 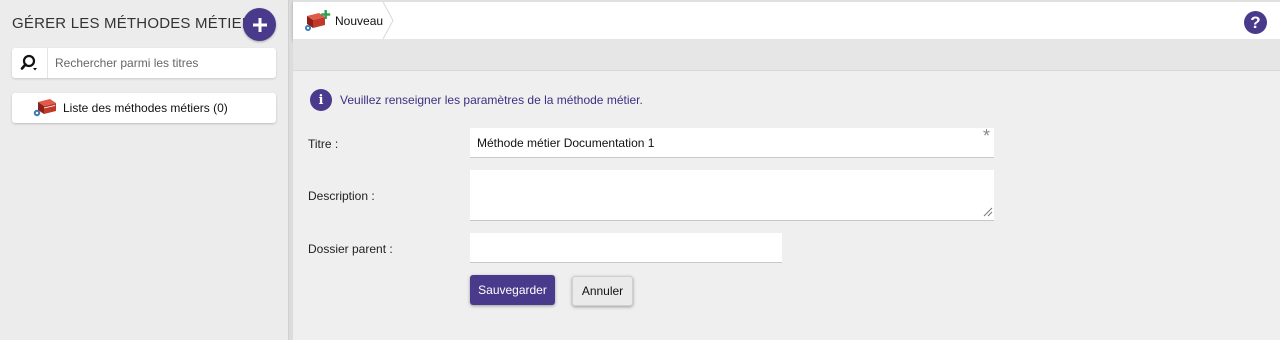 I want to click on cancel-button: Annuler, so click(x=602, y=291).